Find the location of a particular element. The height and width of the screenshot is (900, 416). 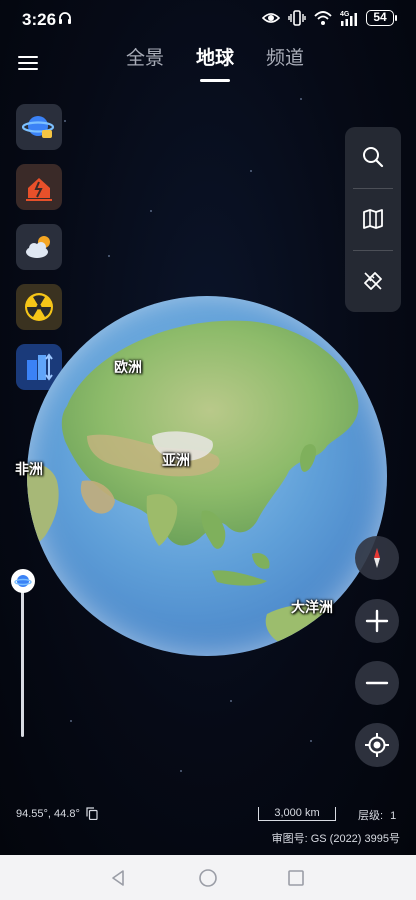

zoom-slider-handle is located at coordinates (23, 581).